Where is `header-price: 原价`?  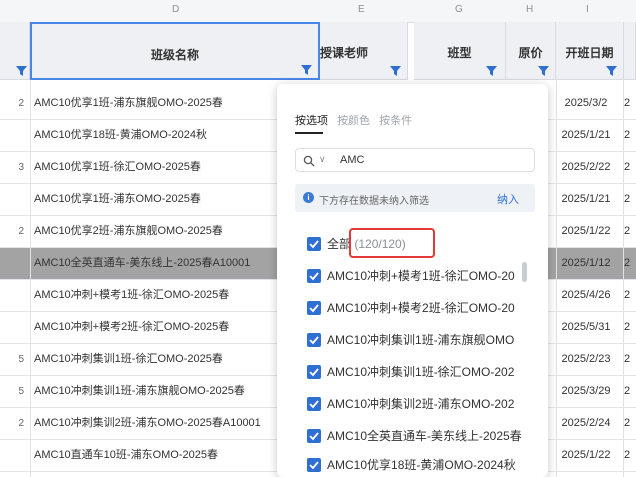
header-price: 原价 is located at coordinates (530, 53).